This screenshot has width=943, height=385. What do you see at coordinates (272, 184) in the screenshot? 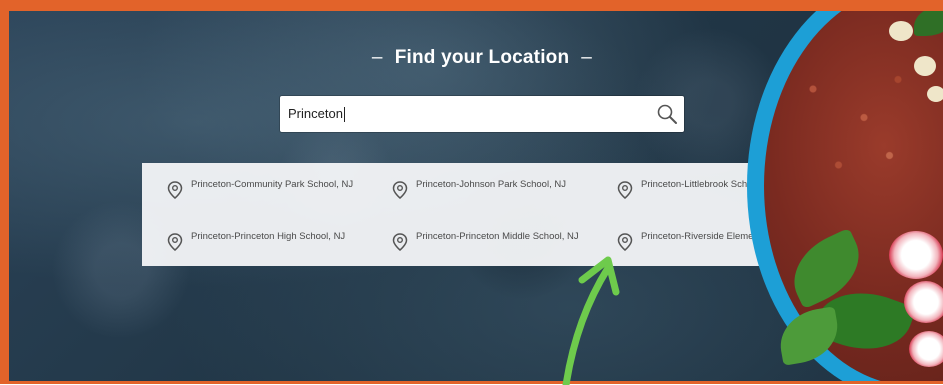
I see `result-label: Princeton-Community Park School, NJ` at bounding box center [272, 184].